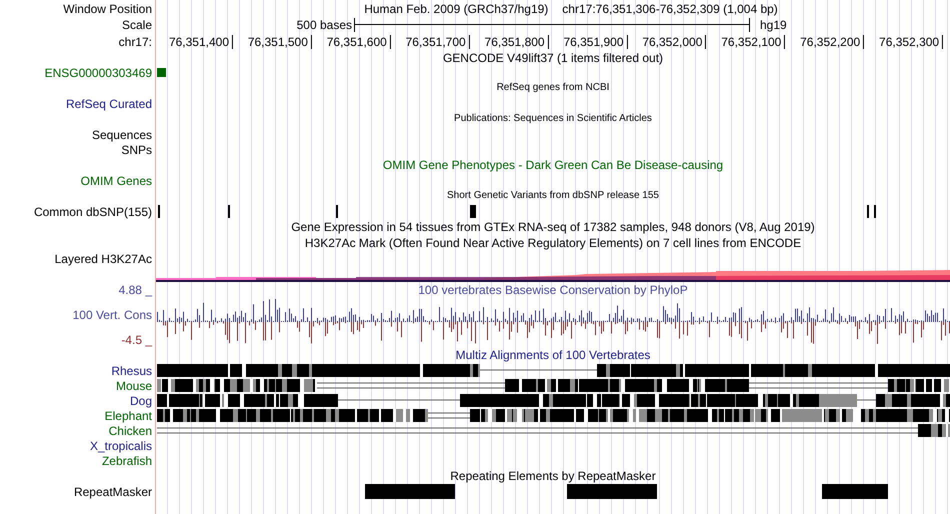 The width and height of the screenshot is (950, 514). What do you see at coordinates (136, 149) in the screenshot?
I see `track-label: SNPs` at bounding box center [136, 149].